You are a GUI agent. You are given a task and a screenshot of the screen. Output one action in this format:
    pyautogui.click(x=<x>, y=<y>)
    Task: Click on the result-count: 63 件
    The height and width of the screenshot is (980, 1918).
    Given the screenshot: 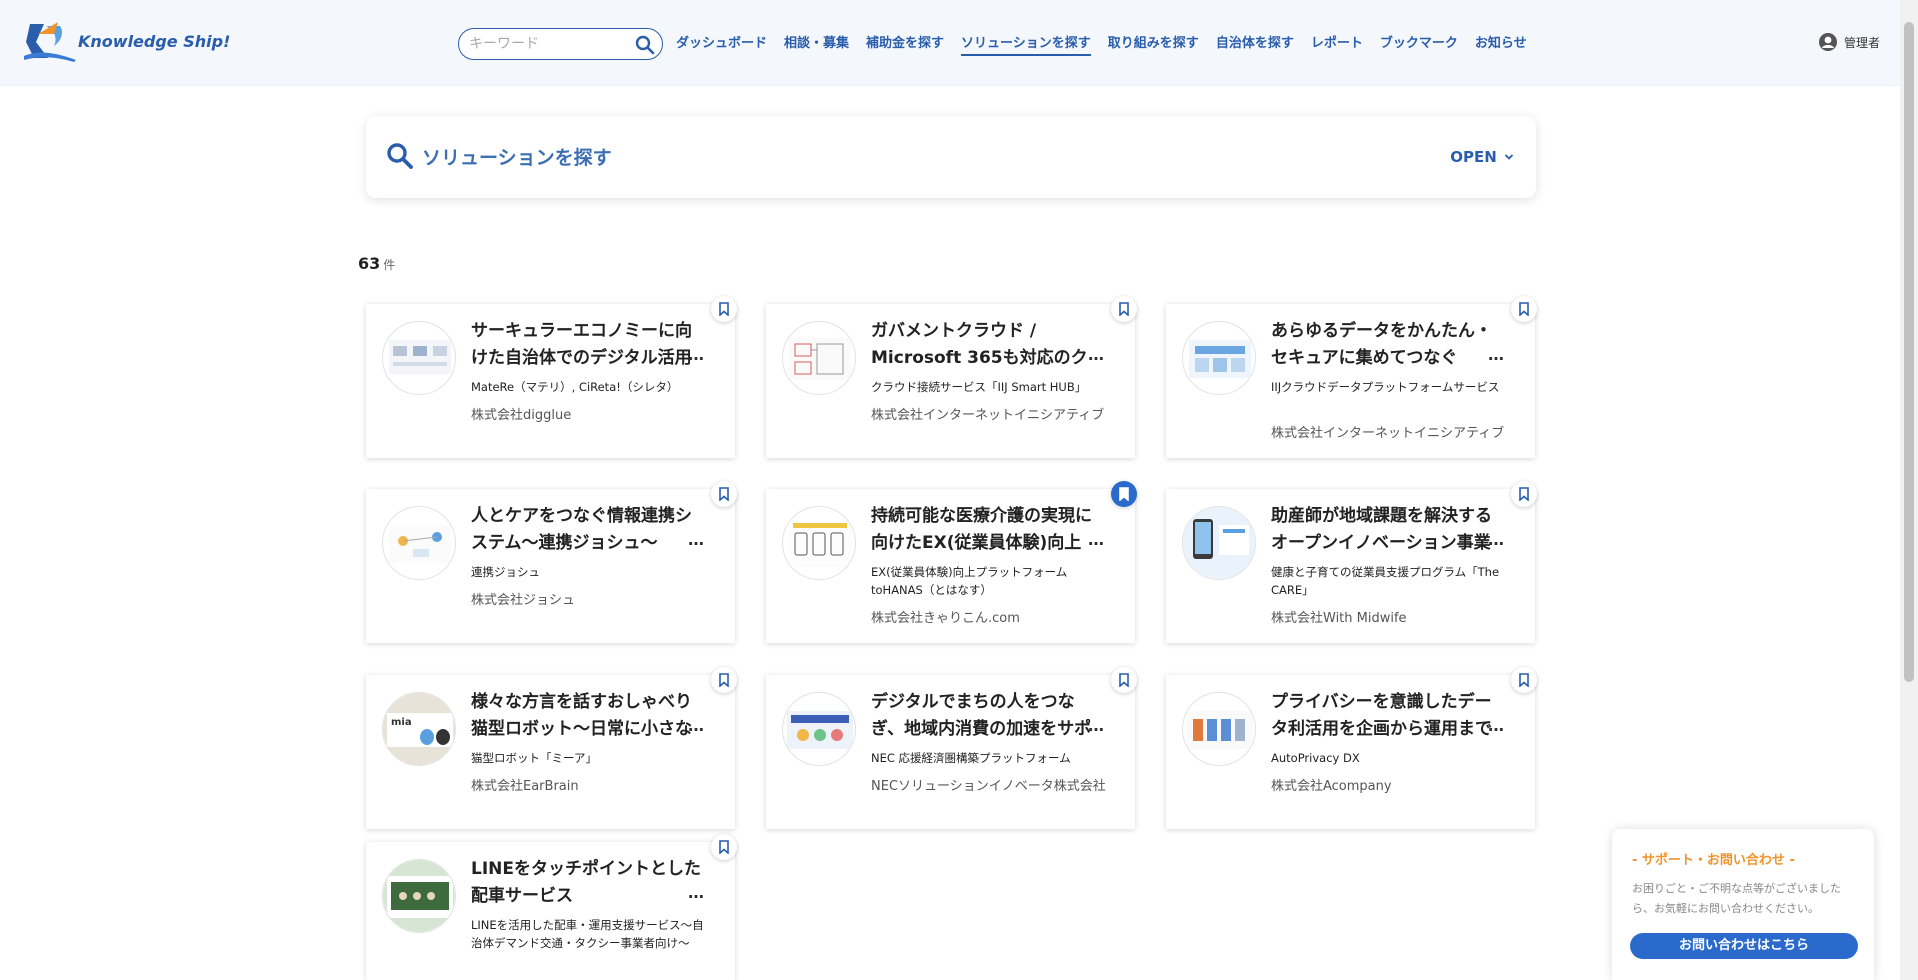 What is the action you would take?
    pyautogui.click(x=376, y=263)
    